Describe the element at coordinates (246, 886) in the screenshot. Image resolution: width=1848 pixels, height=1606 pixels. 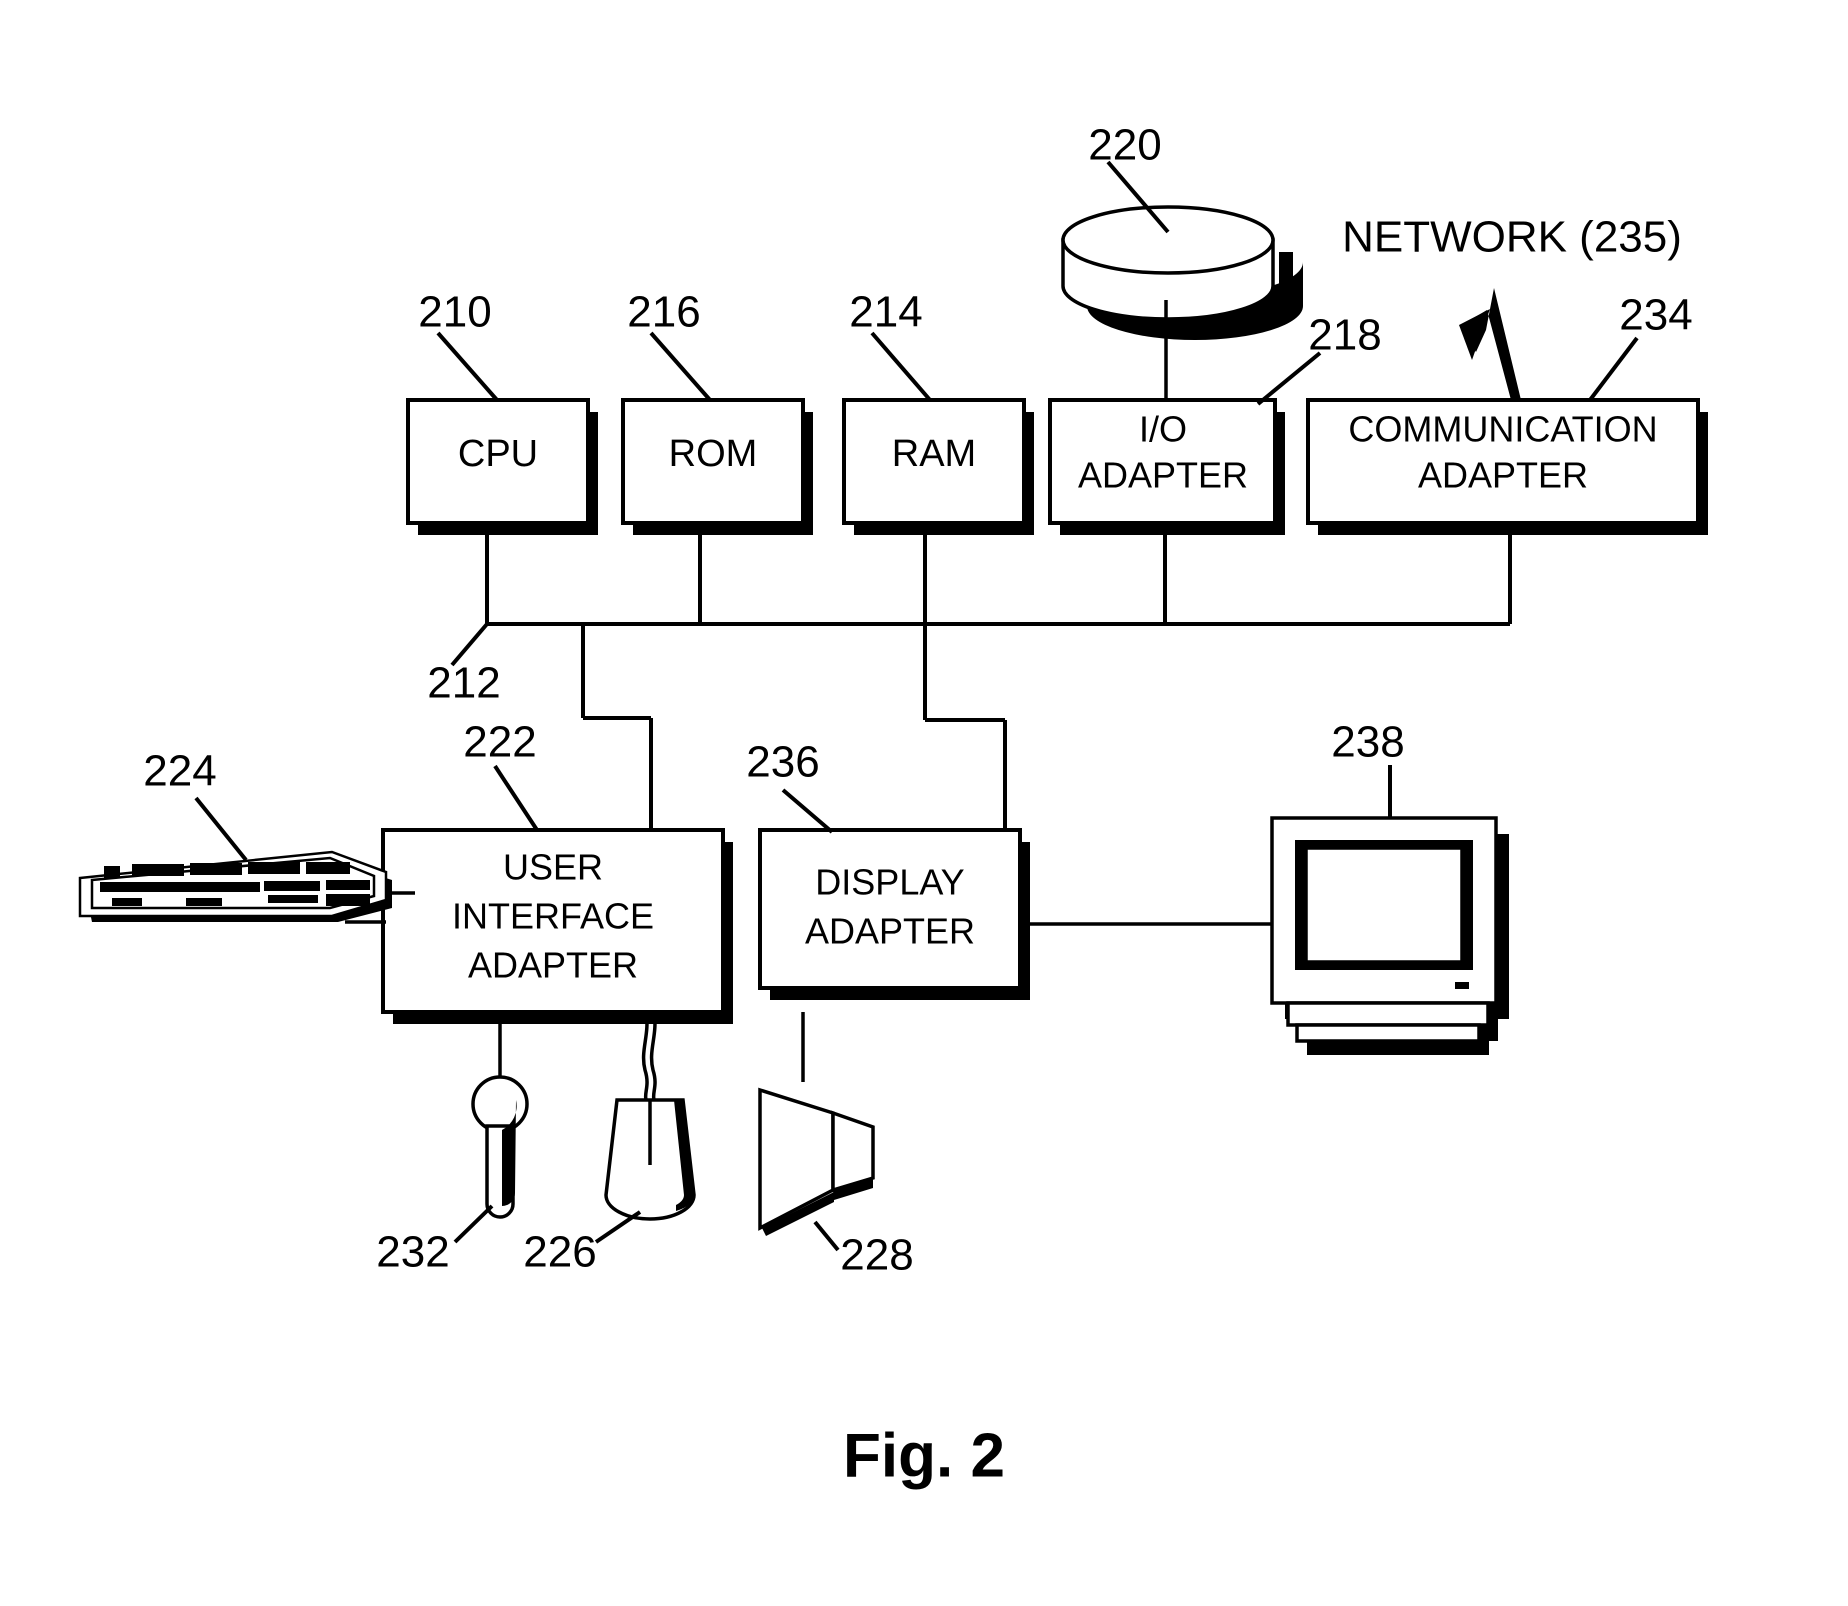
I see `keyboard-icon` at that location.